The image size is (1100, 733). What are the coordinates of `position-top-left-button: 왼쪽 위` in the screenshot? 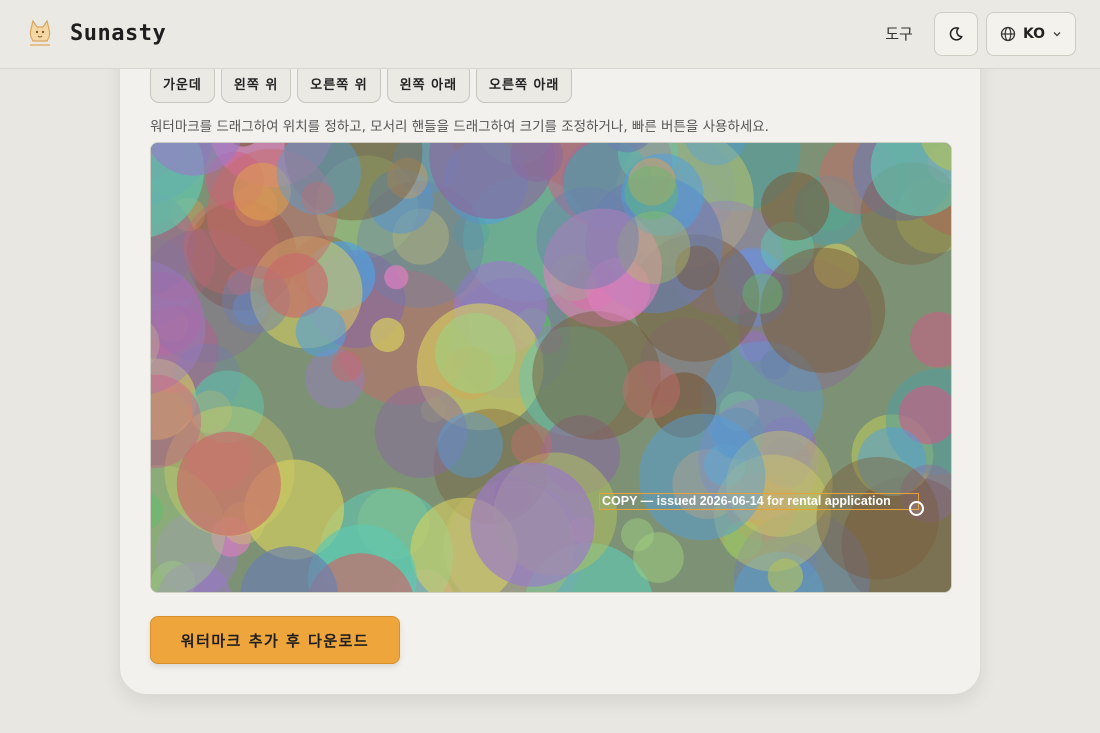 It's located at (256, 83).